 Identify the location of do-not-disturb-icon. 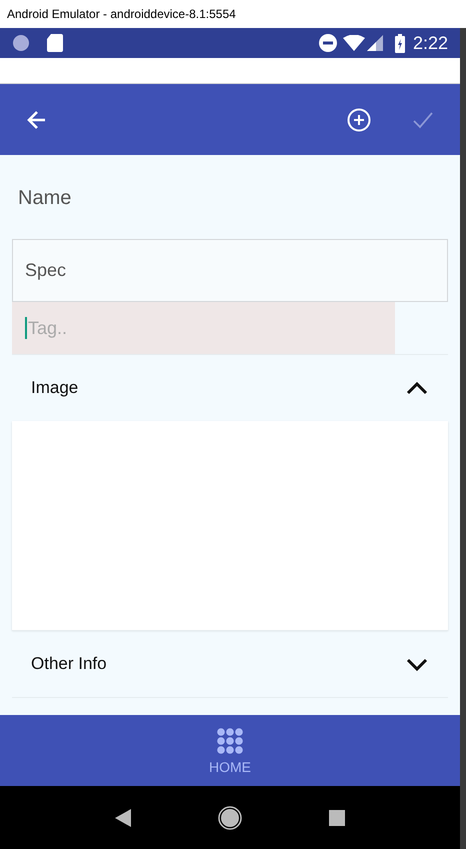
(327, 43).